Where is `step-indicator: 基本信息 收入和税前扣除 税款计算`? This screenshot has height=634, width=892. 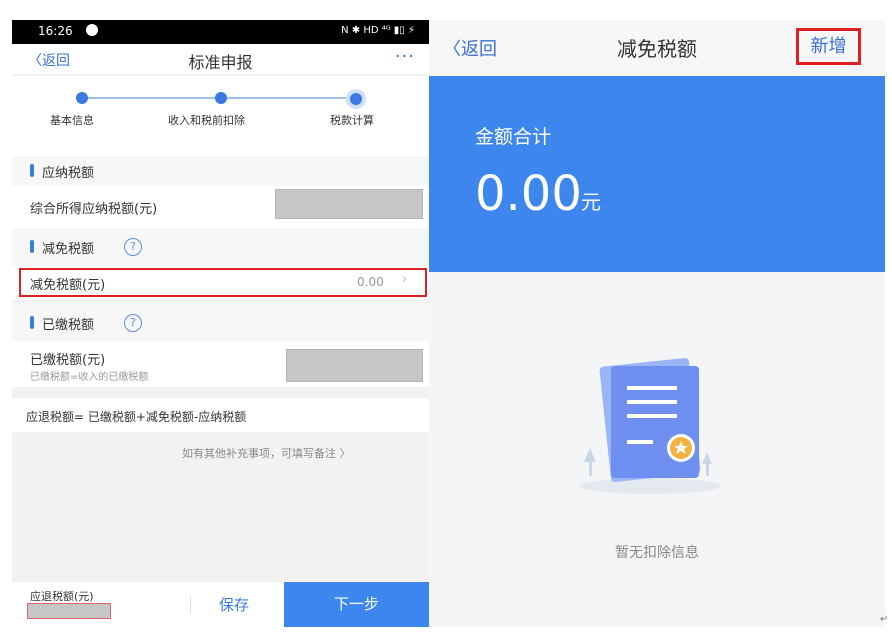
step-indicator: 基本信息 收入和税前扣除 税款计算 is located at coordinates (220, 116).